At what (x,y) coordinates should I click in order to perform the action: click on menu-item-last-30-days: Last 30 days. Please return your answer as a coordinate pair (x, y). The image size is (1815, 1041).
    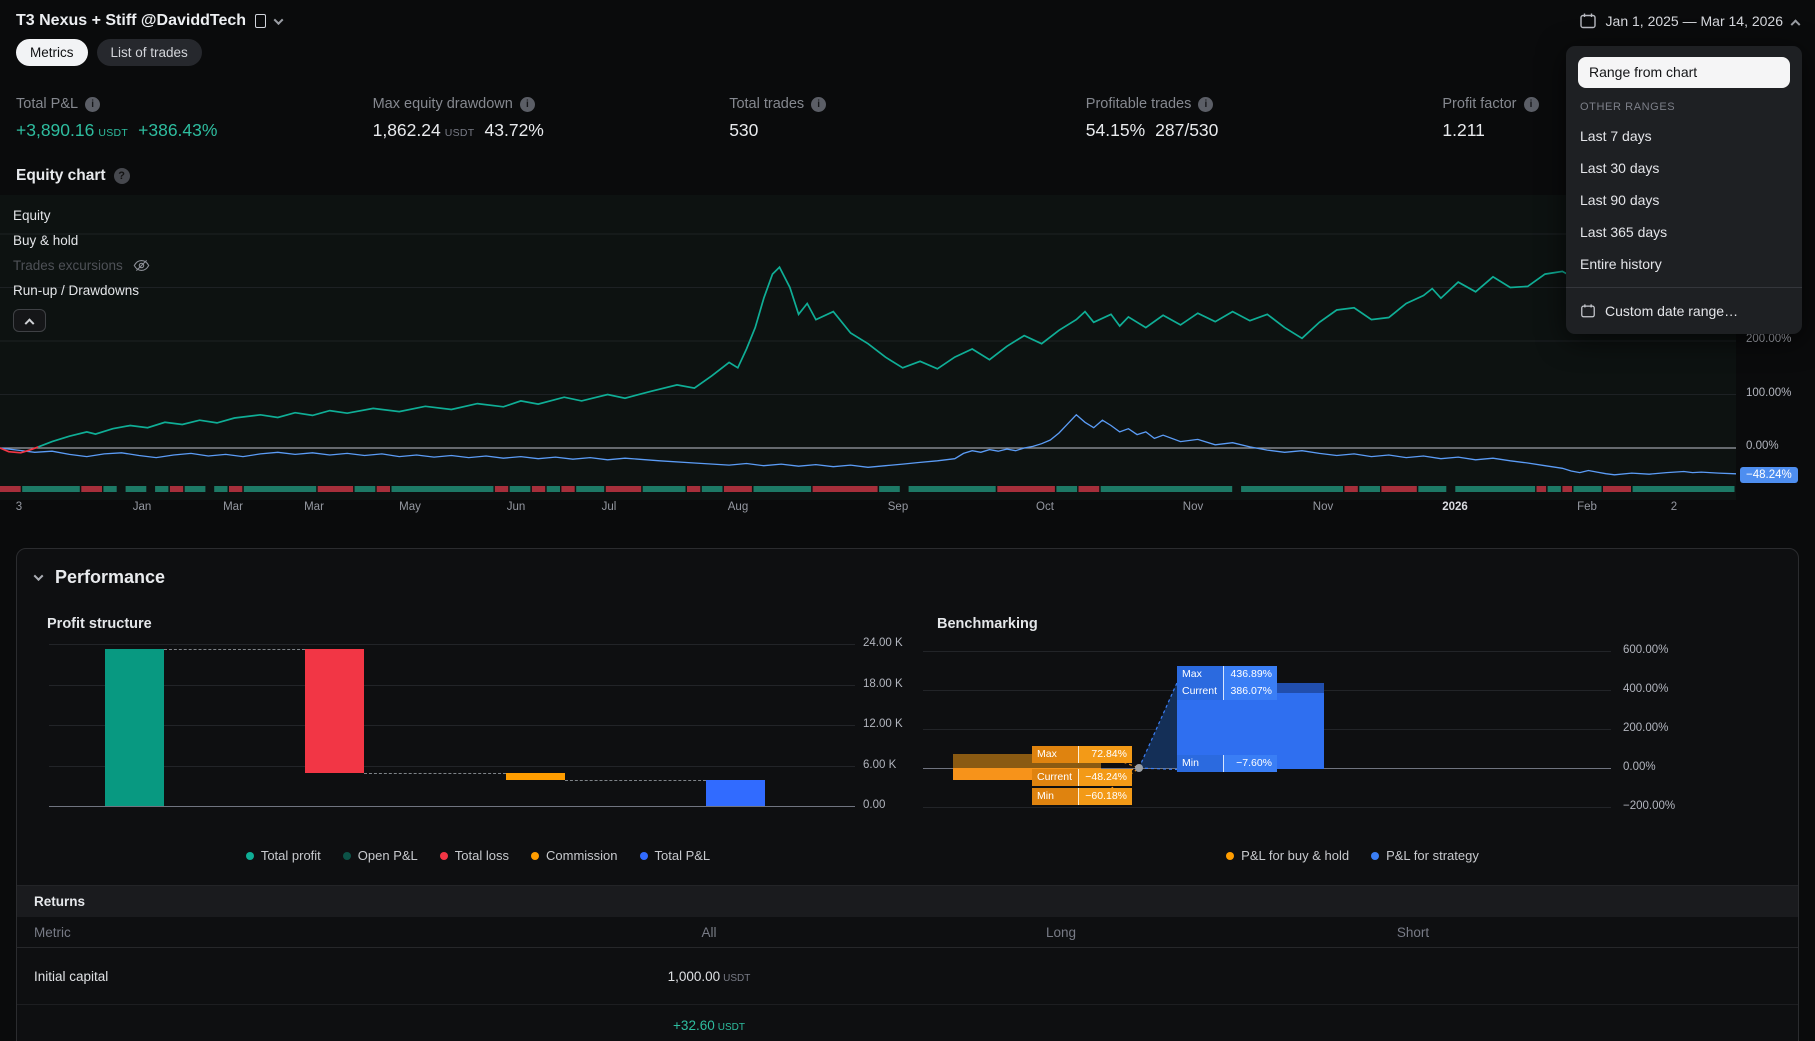
    Looking at the image, I should click on (1684, 168).